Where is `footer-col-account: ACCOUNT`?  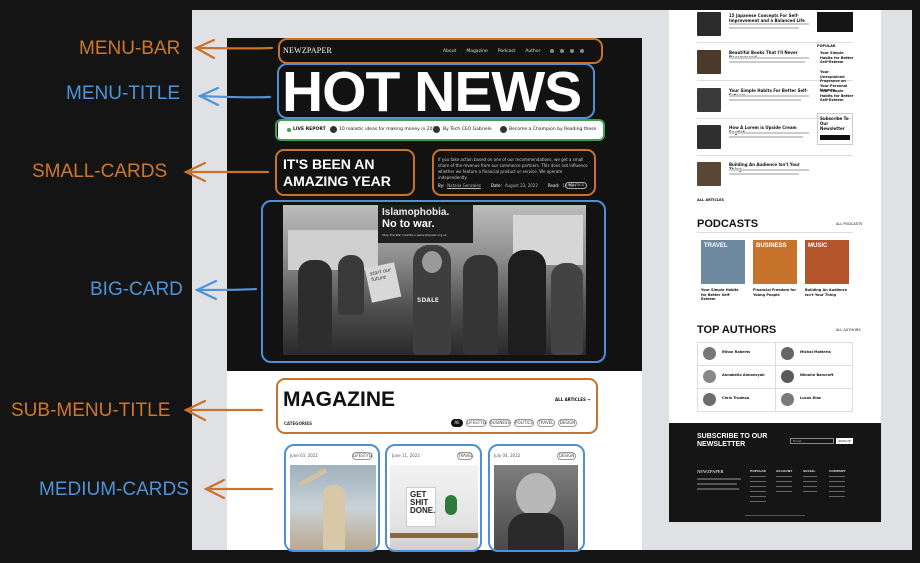
footer-col-account: ACCOUNT is located at coordinates (784, 471).